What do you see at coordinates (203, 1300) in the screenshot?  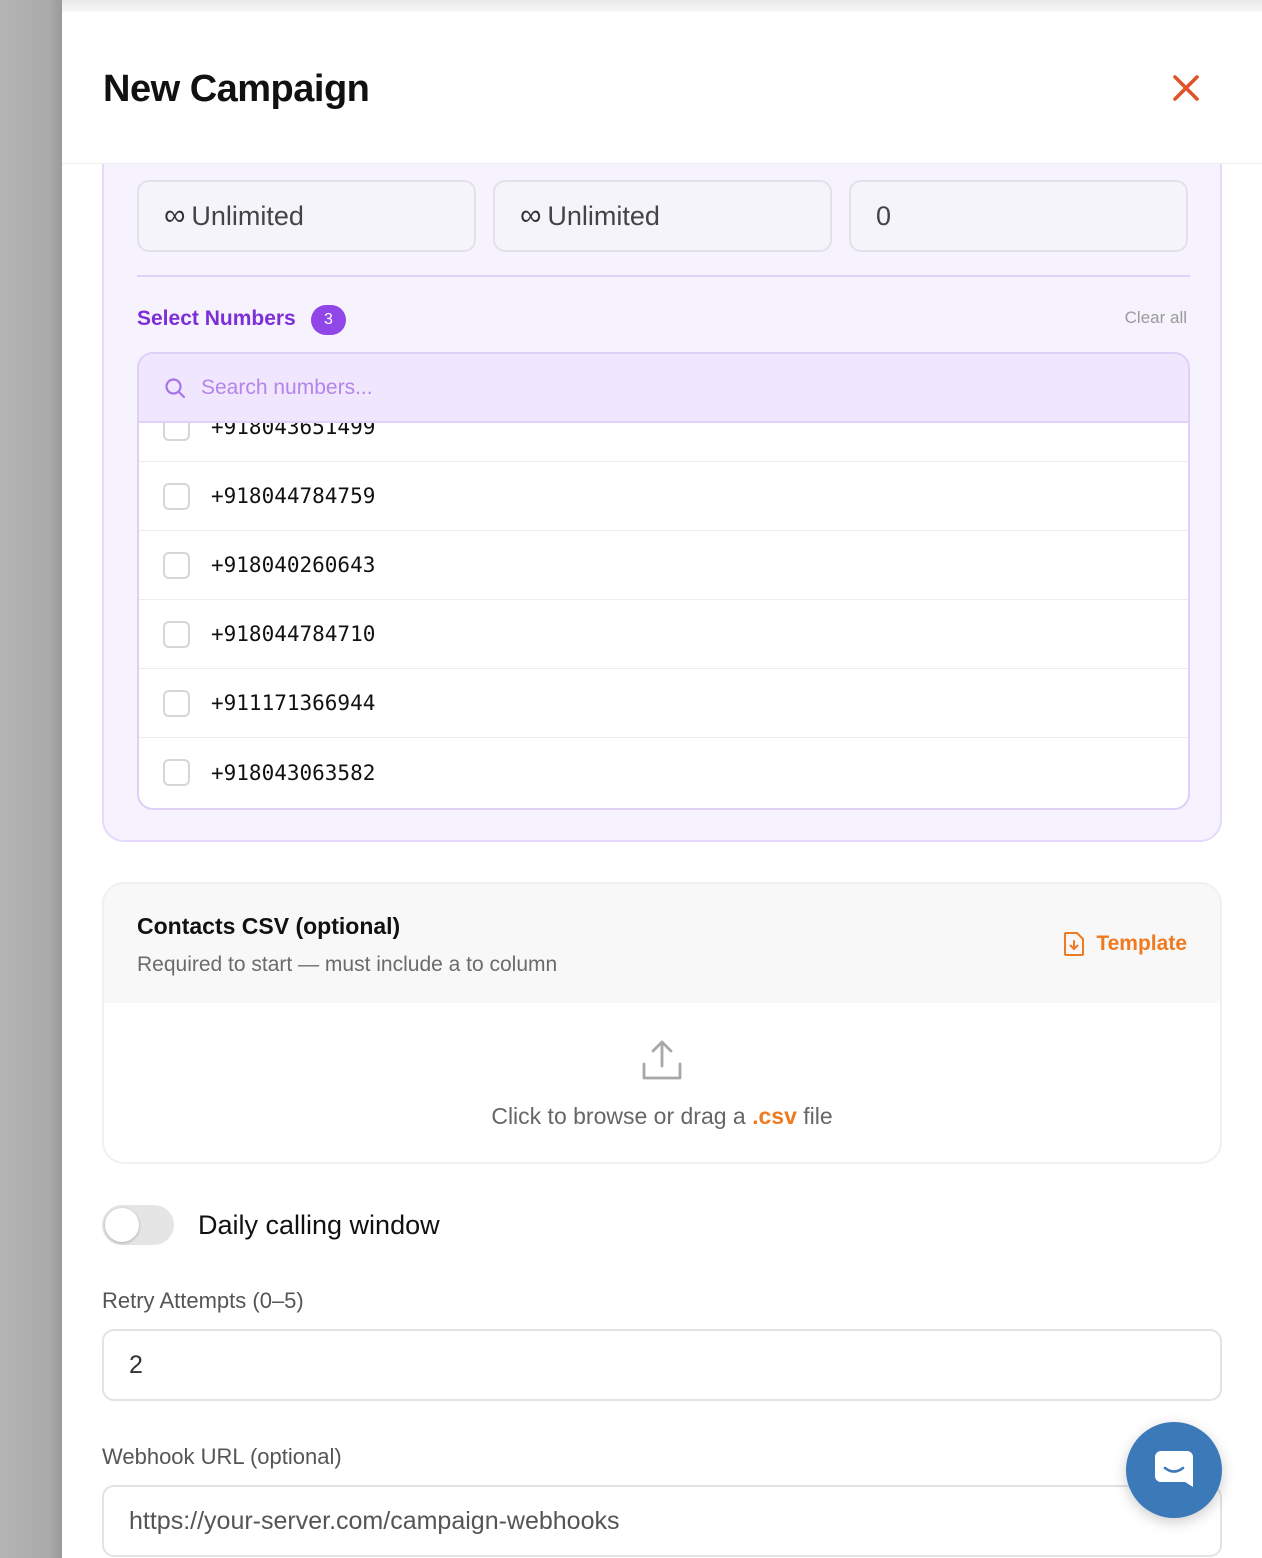 I see `retry-attempts-label: Retry Attempts (0–5)` at bounding box center [203, 1300].